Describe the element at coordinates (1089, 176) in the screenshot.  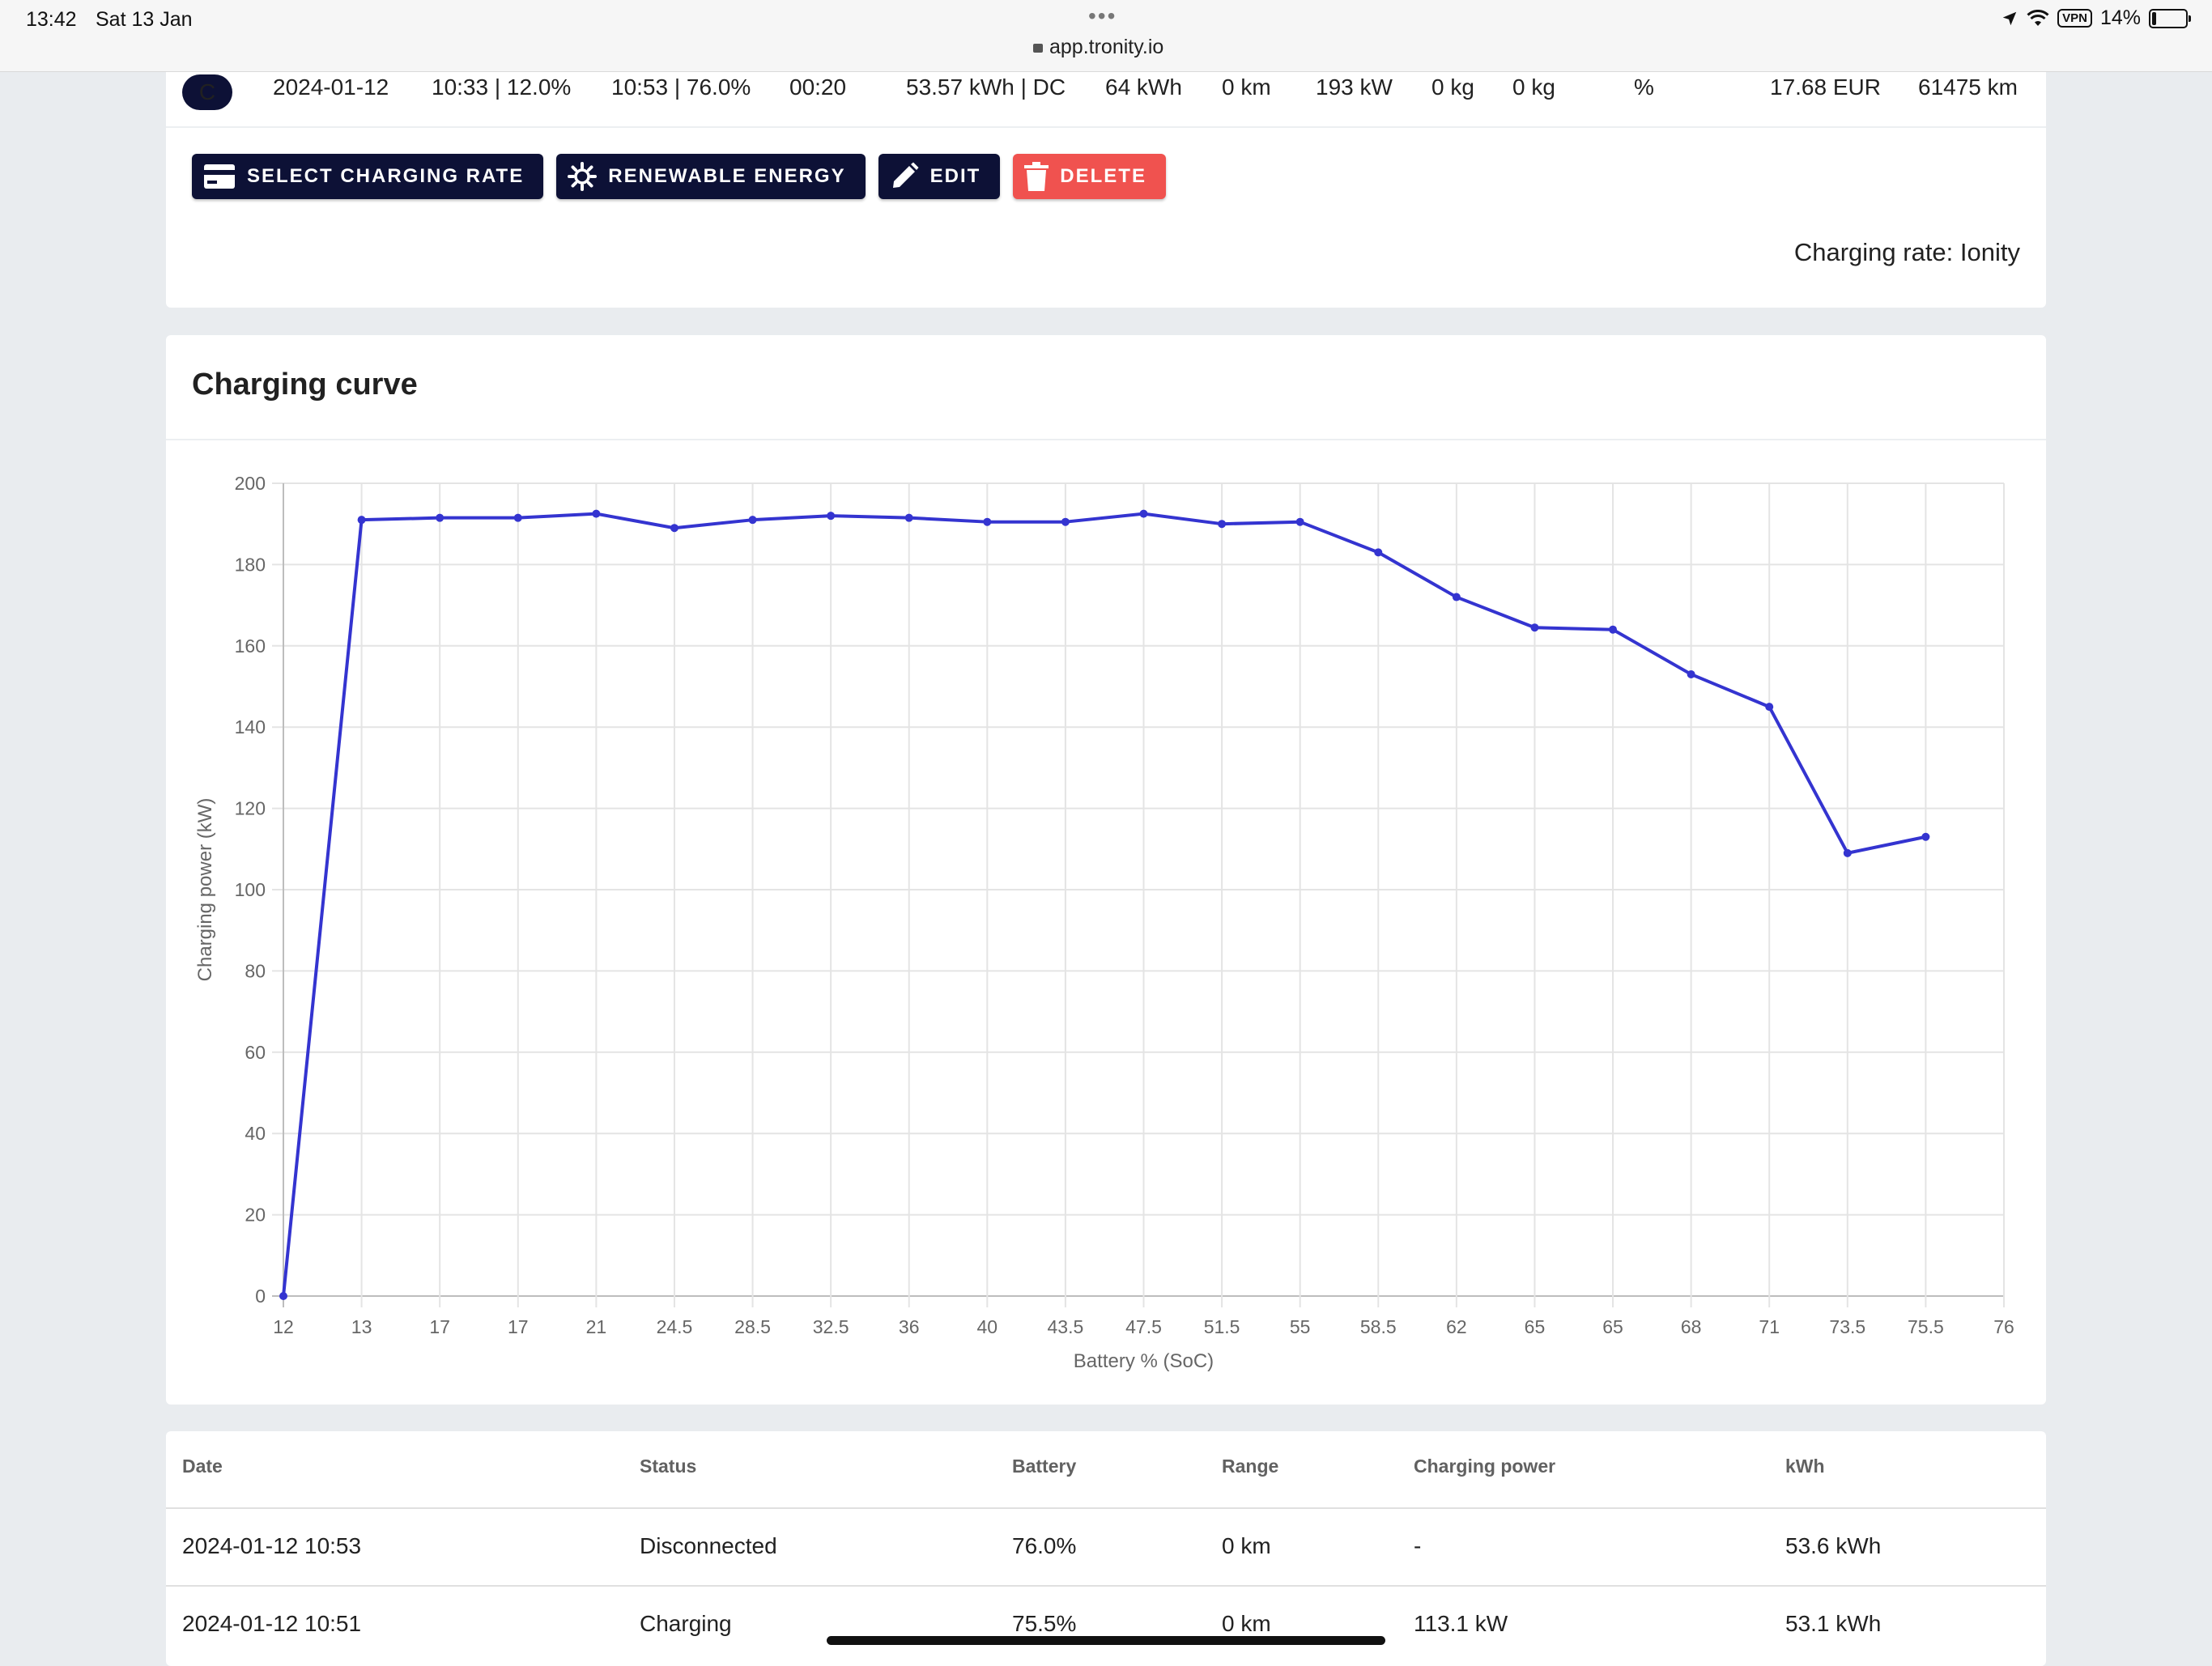
I see `delete-button: DELETE` at that location.